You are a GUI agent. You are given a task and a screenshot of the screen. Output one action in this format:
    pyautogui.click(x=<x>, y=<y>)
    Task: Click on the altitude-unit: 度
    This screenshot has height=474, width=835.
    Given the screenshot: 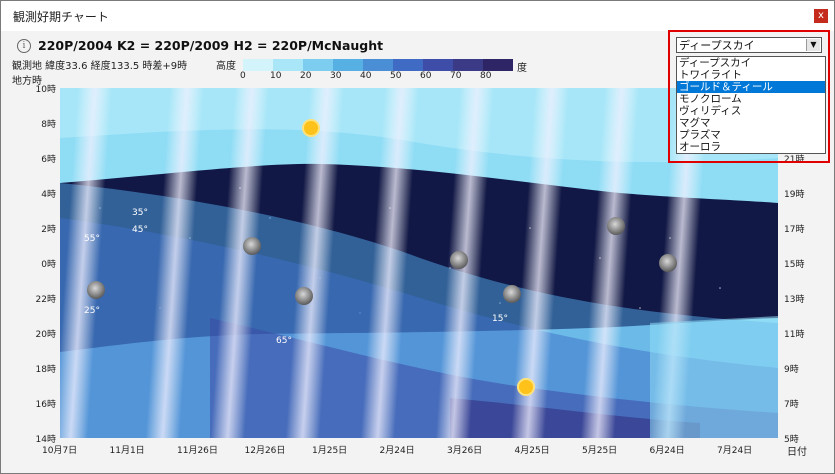 What is the action you would take?
    pyautogui.click(x=522, y=68)
    